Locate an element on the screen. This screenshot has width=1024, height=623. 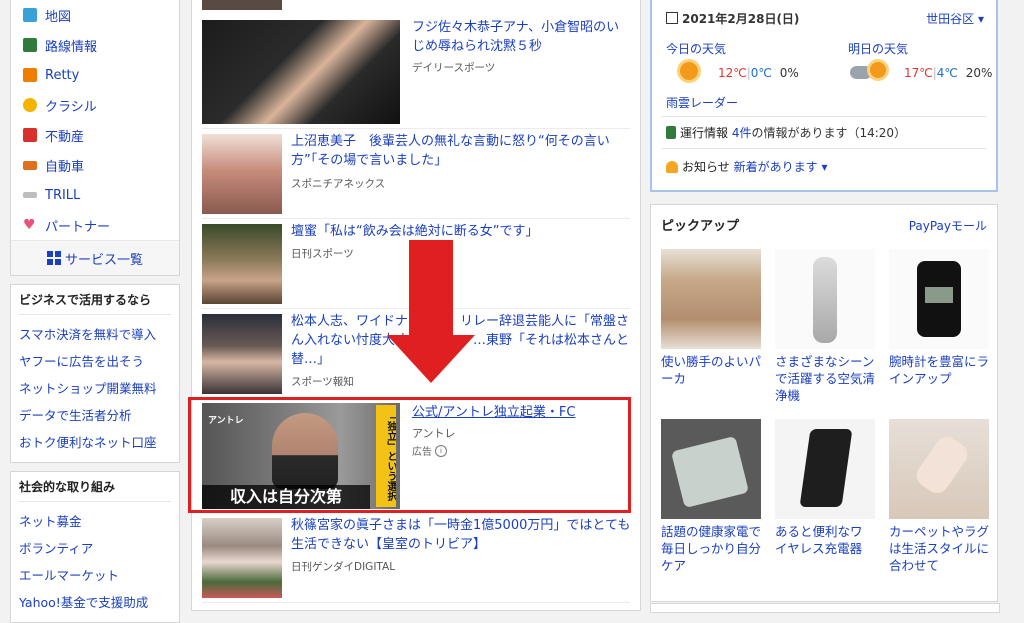
news-source: スポーツ報知 is located at coordinates (322, 382).